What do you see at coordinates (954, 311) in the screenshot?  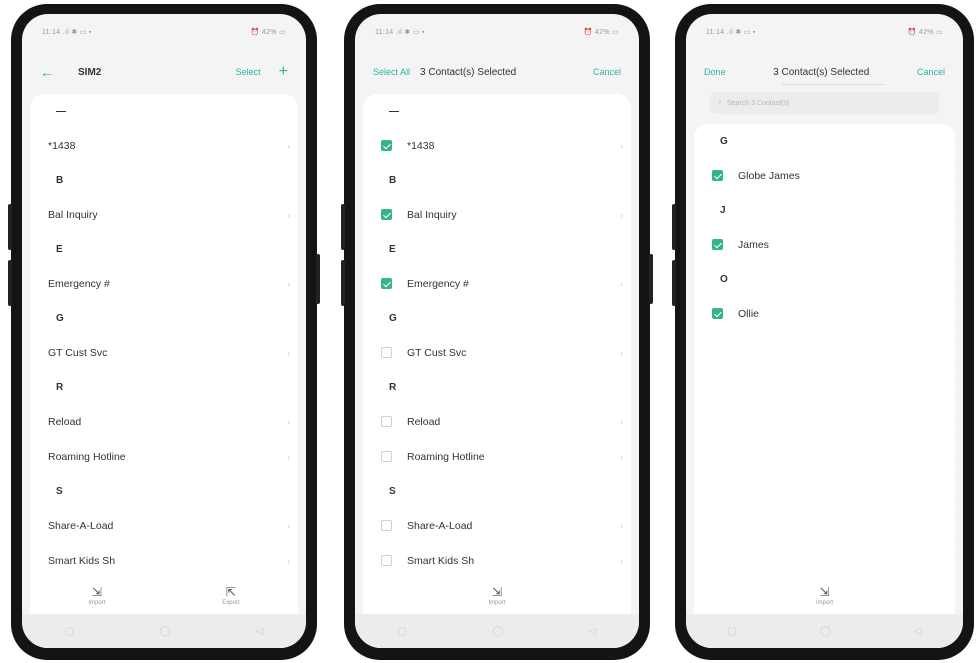 I see `alphabet-index: · · · · · · · · · · · · · · · · · · · · · · · · · ·` at bounding box center [954, 311].